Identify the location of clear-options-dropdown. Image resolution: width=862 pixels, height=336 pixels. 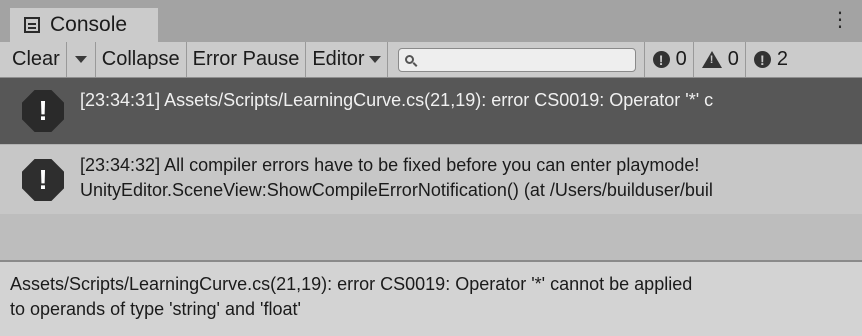
(81, 59).